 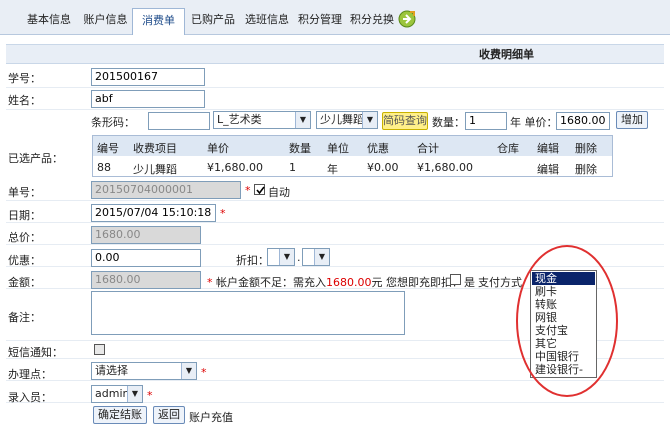 I want to click on barcode-query-button: 简码查询, so click(x=405, y=121).